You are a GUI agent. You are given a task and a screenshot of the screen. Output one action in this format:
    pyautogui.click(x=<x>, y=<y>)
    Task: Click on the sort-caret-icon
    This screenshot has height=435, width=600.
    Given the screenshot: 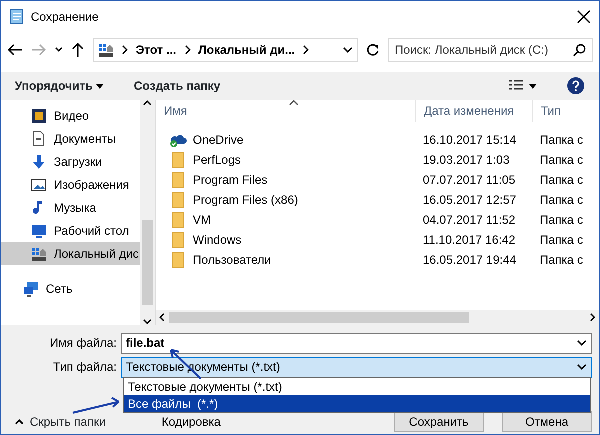 What is the action you would take?
    pyautogui.click(x=294, y=103)
    